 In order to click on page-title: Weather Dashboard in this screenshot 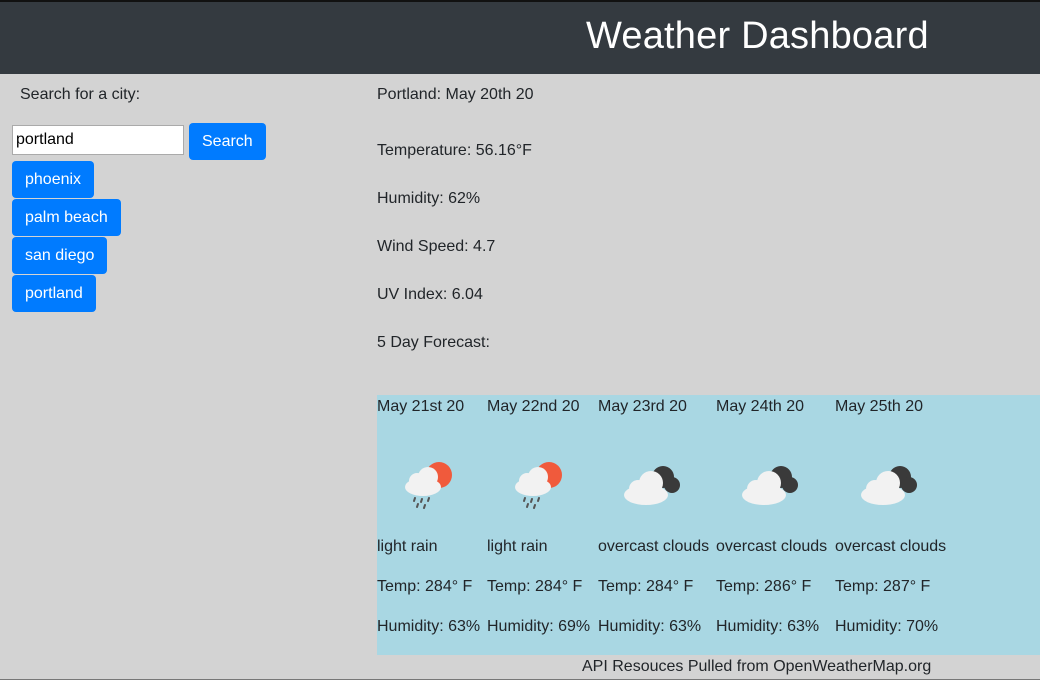, I will do `click(757, 36)`.